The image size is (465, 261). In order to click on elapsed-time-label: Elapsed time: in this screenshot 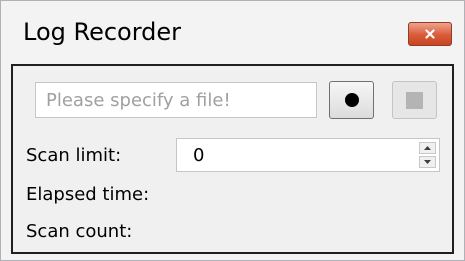, I will do `click(88, 194)`.